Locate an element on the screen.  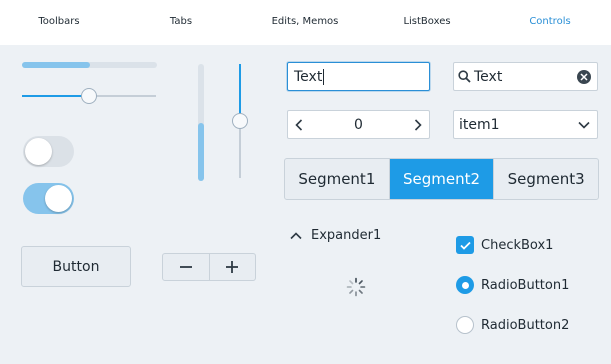
button: Button is located at coordinates (76, 266).